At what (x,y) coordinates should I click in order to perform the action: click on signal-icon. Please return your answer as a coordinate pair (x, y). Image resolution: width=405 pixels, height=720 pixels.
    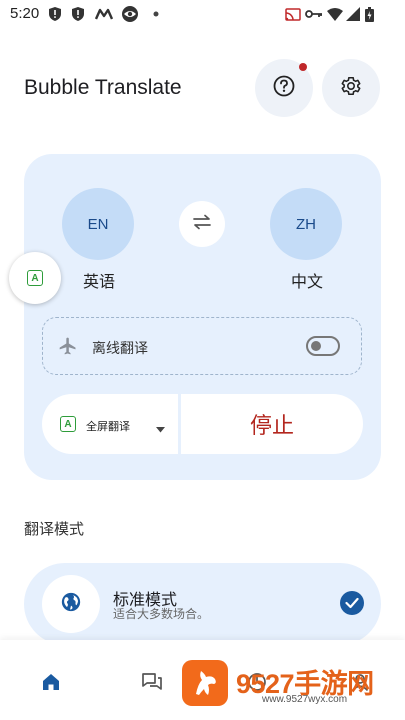
    Looking at the image, I should click on (353, 14).